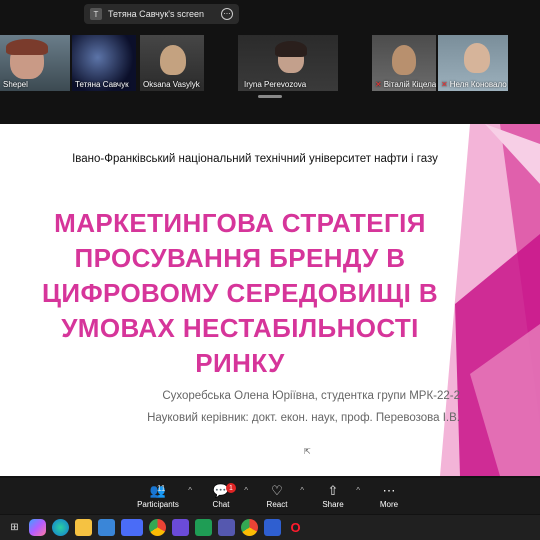 The image size is (540, 540). I want to click on participant-name: Shepel, so click(15, 84).